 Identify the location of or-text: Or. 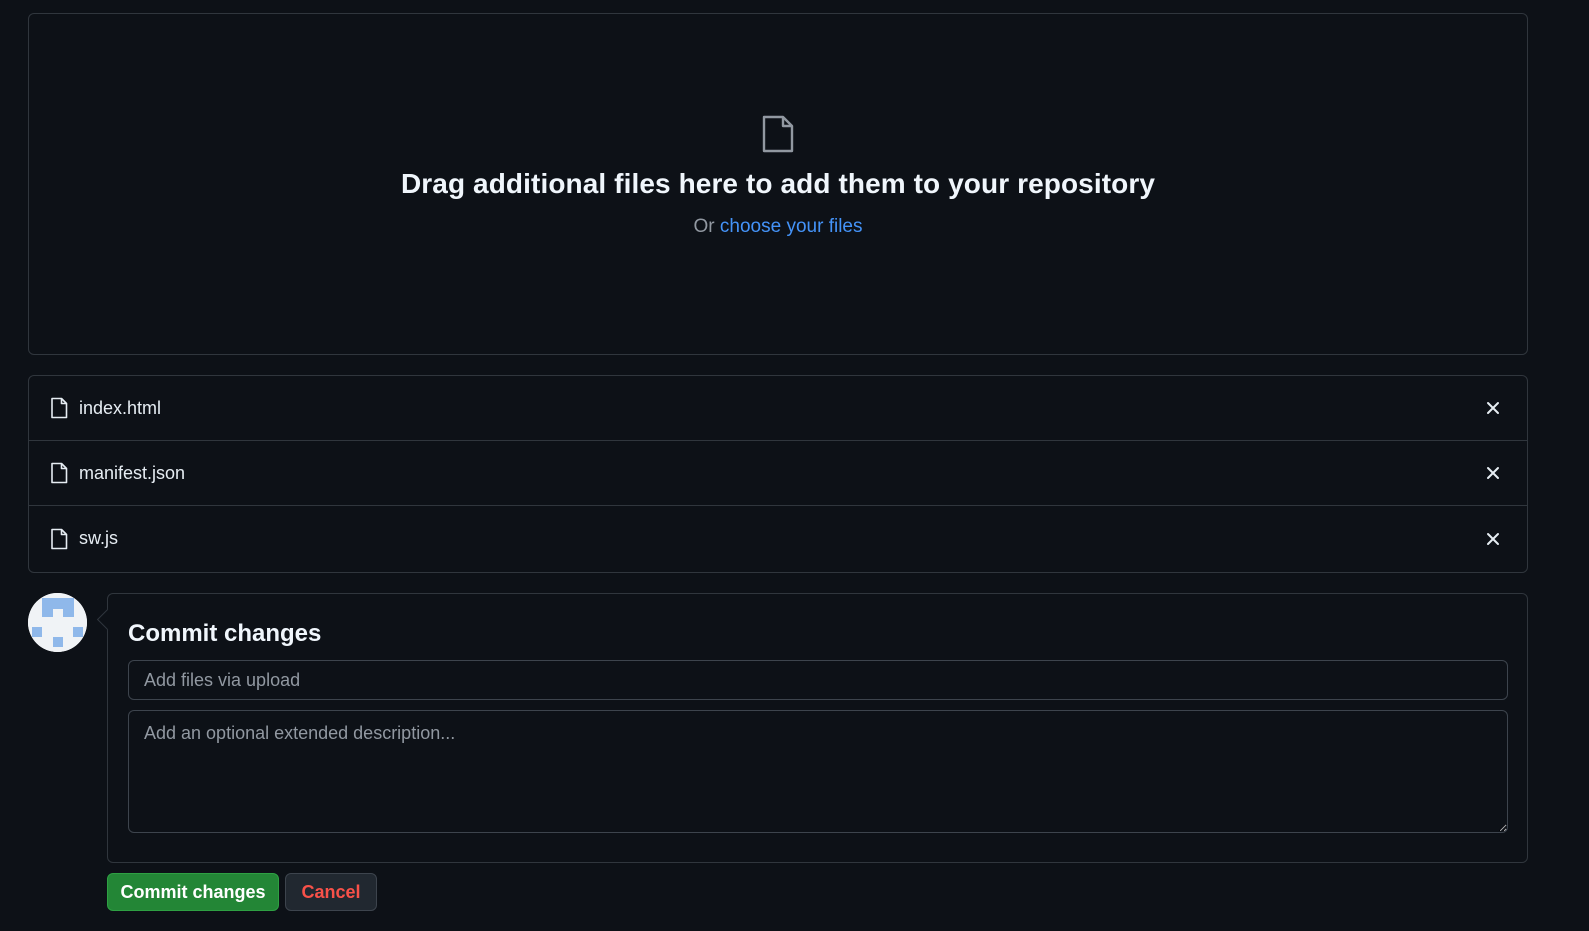
(704, 226).